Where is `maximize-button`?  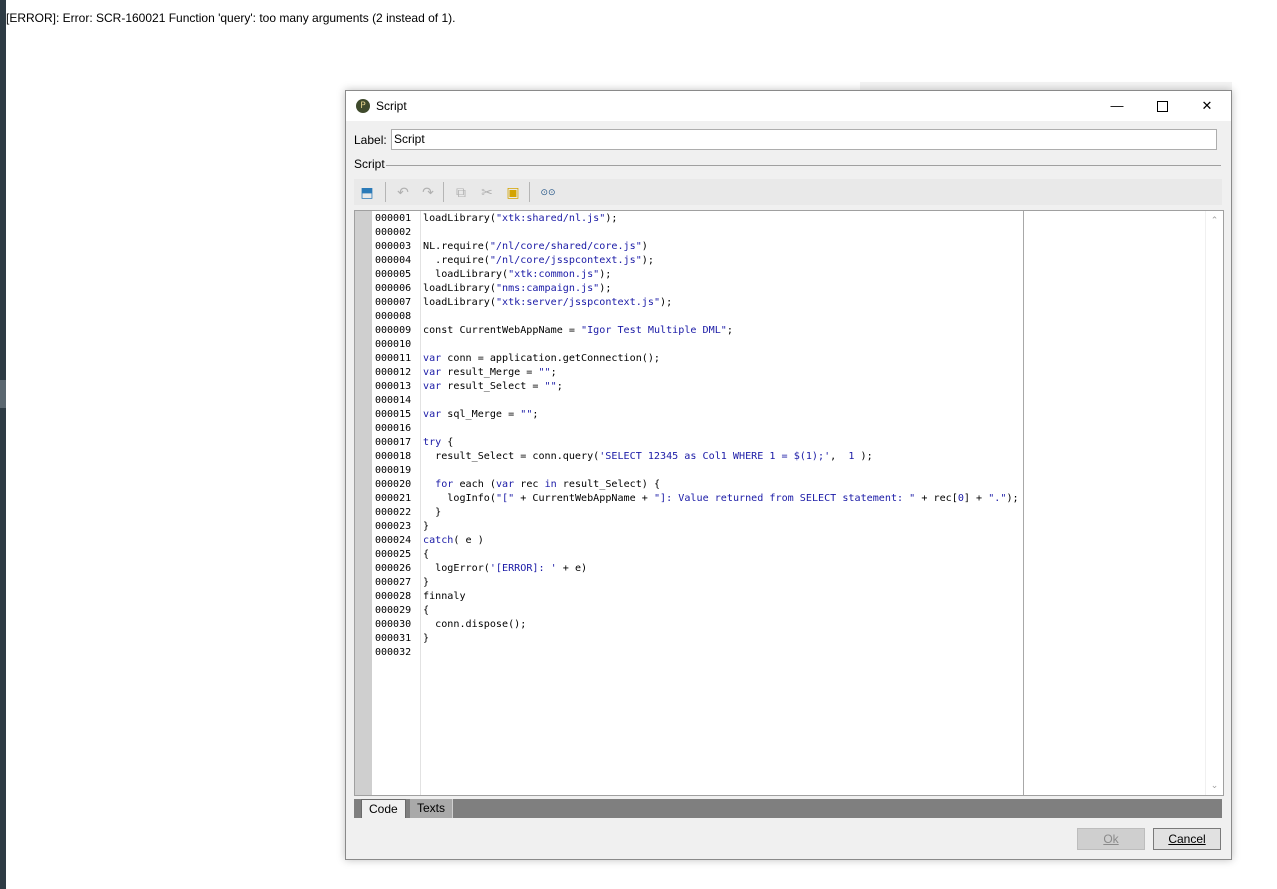
maximize-button is located at coordinates (1162, 106).